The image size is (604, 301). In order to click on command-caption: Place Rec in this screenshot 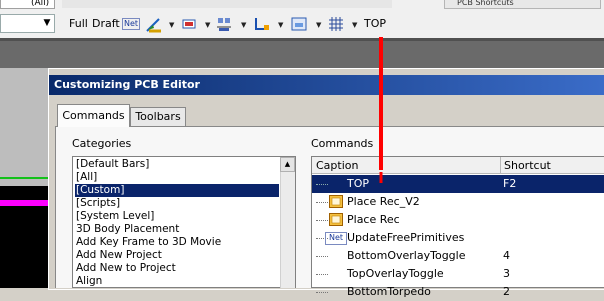, I will do `click(373, 219)`.